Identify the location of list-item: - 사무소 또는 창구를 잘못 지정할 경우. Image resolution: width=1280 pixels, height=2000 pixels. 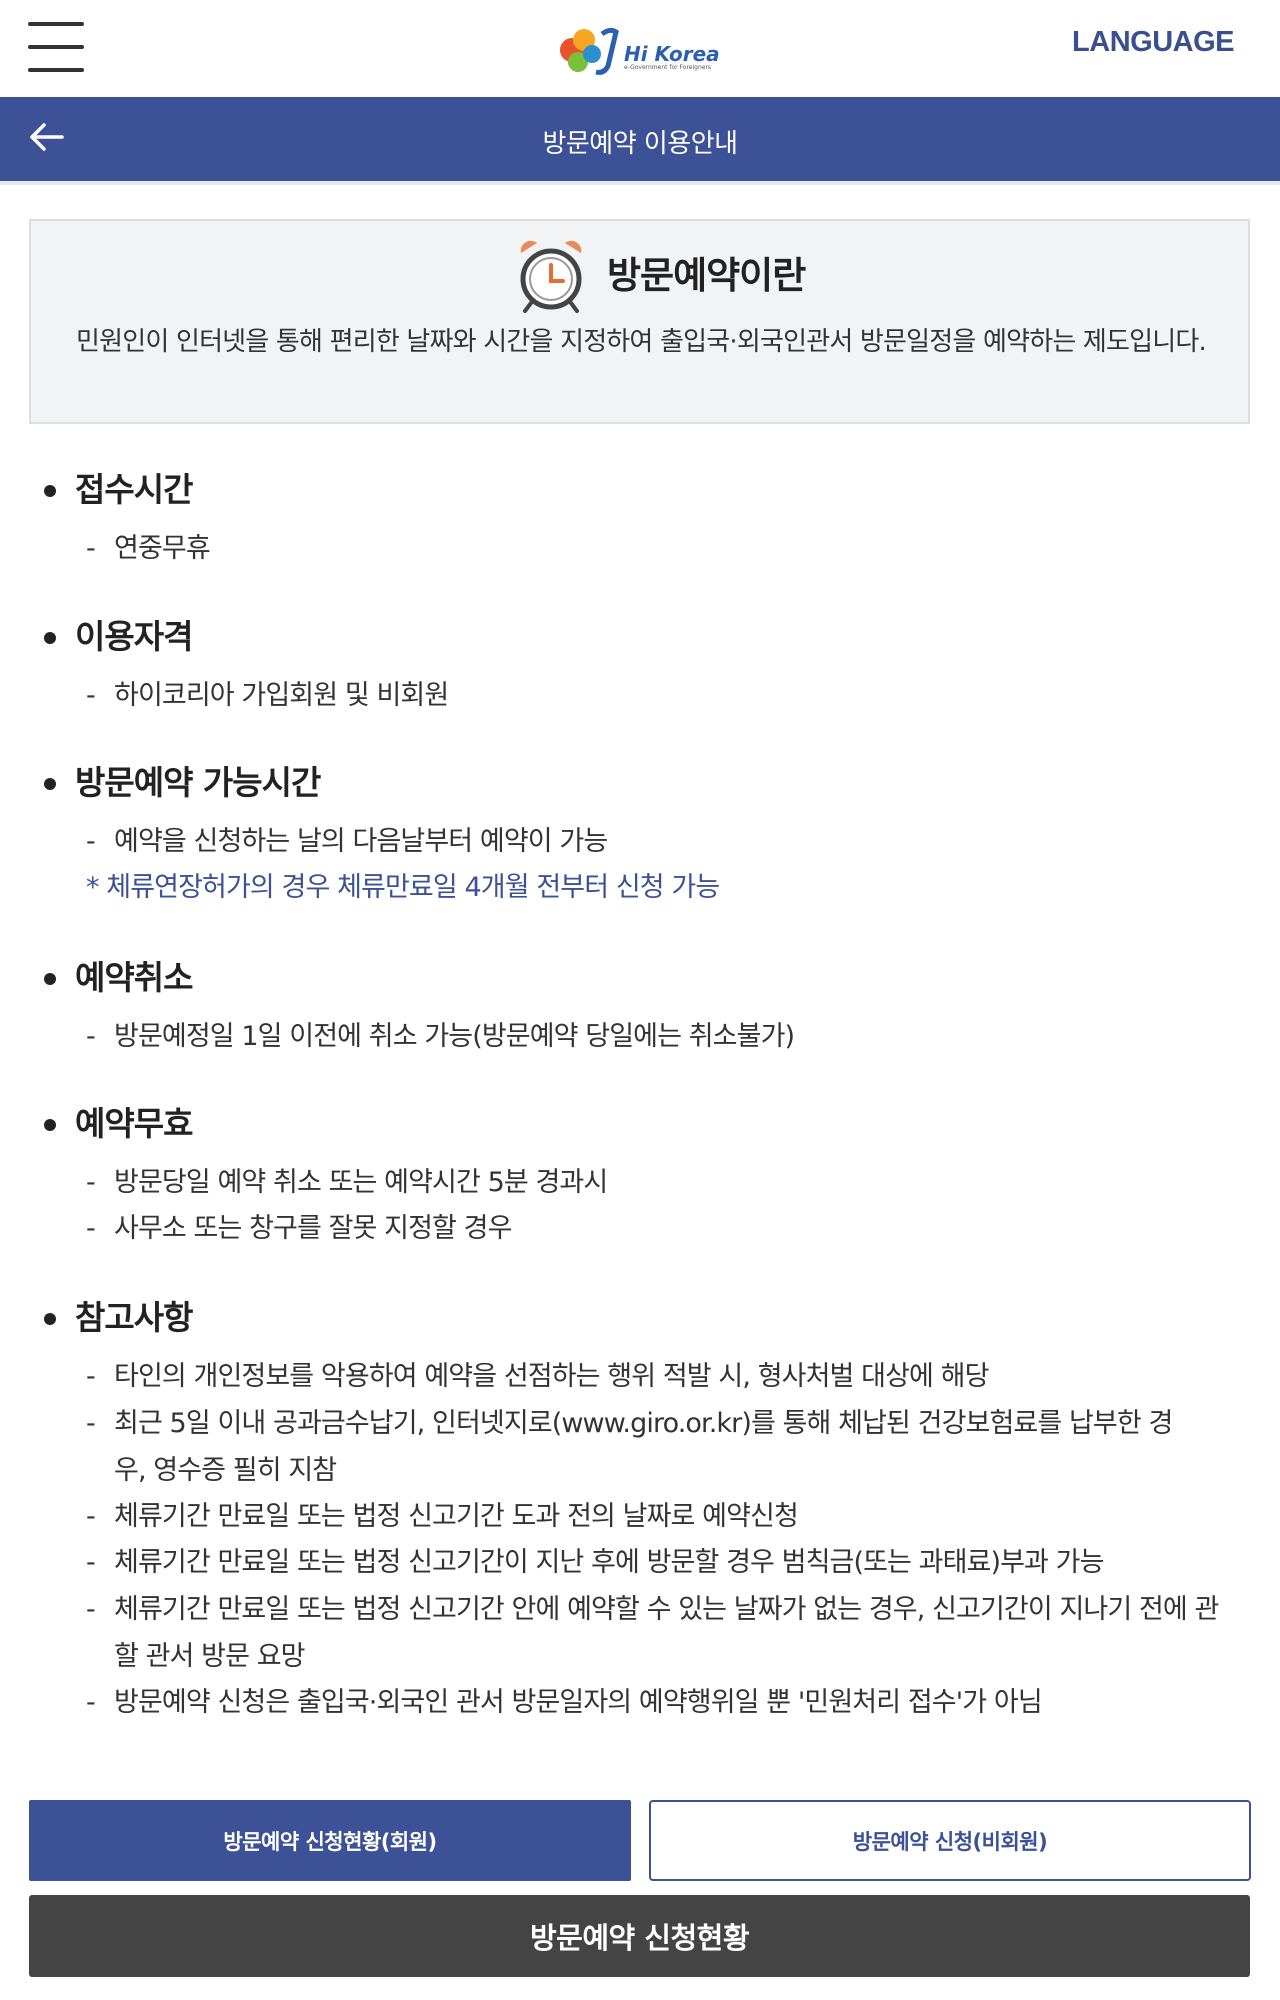
(299, 1228).